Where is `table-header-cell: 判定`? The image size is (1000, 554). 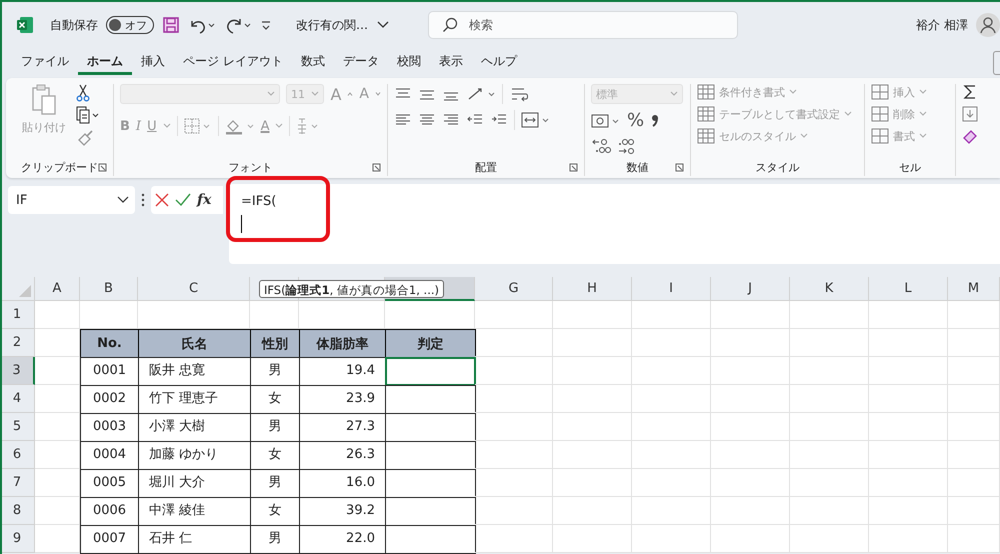
table-header-cell: 判定 is located at coordinates (430, 343).